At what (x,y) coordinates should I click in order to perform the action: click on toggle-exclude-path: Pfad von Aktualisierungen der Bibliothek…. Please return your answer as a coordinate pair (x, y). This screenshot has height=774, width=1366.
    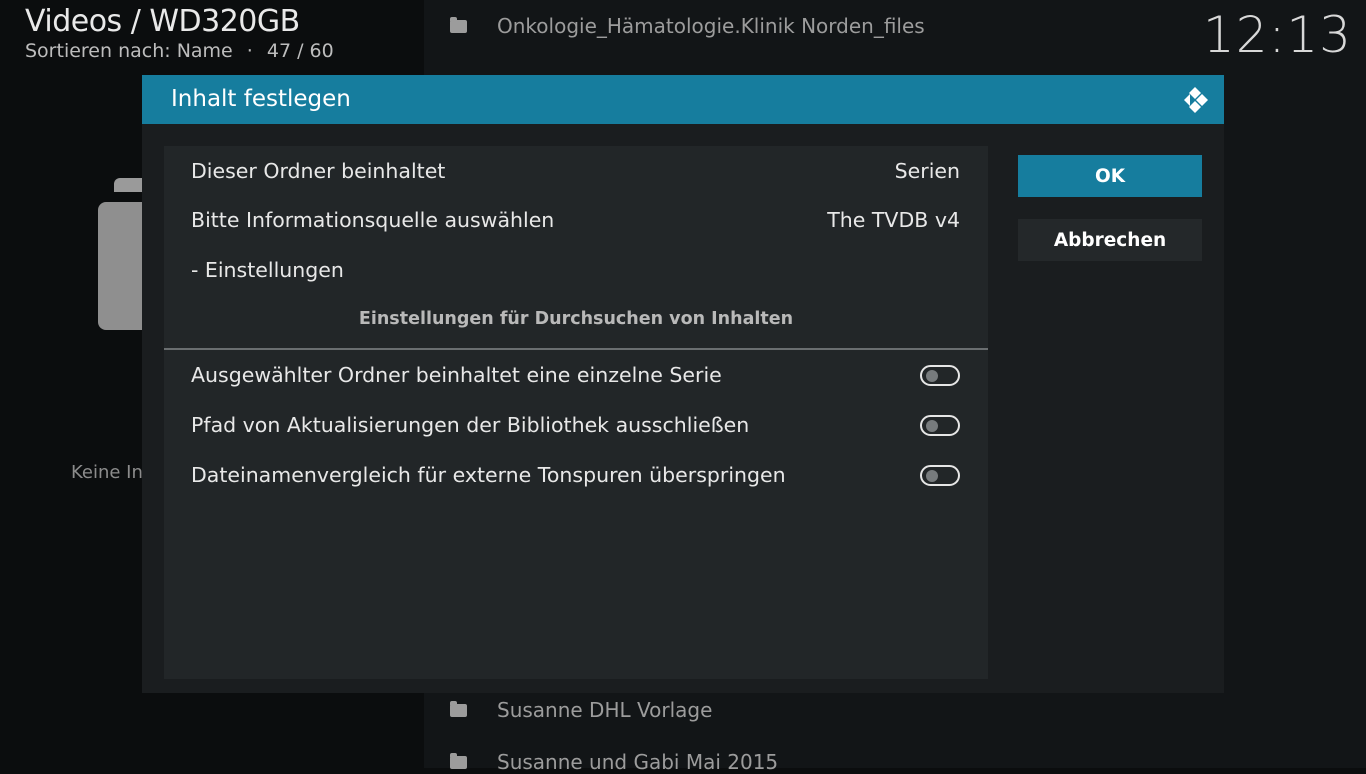
    Looking at the image, I should click on (575, 425).